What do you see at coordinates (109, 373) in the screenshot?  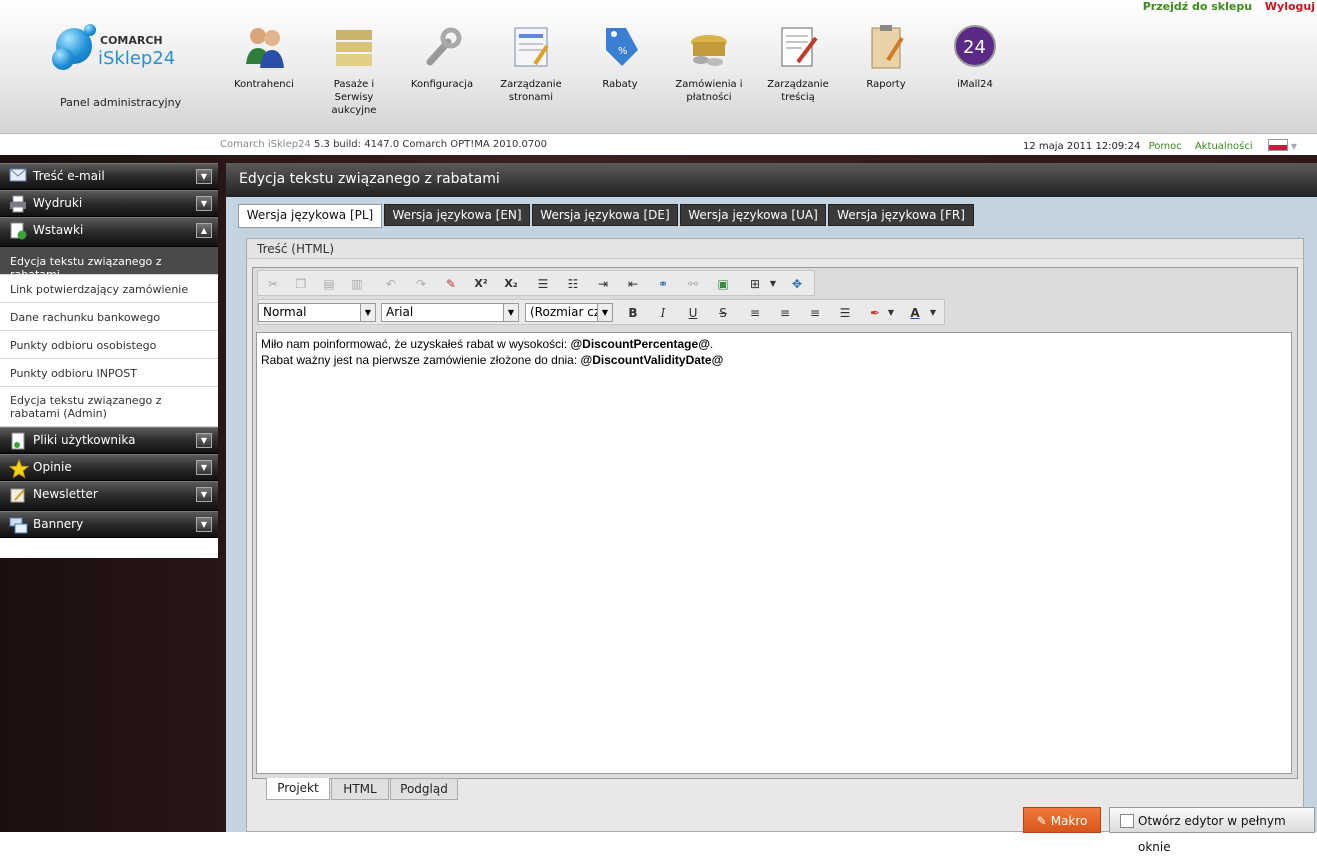 I see `sidebar-item-inpost: Punkty odbioru INPOST` at bounding box center [109, 373].